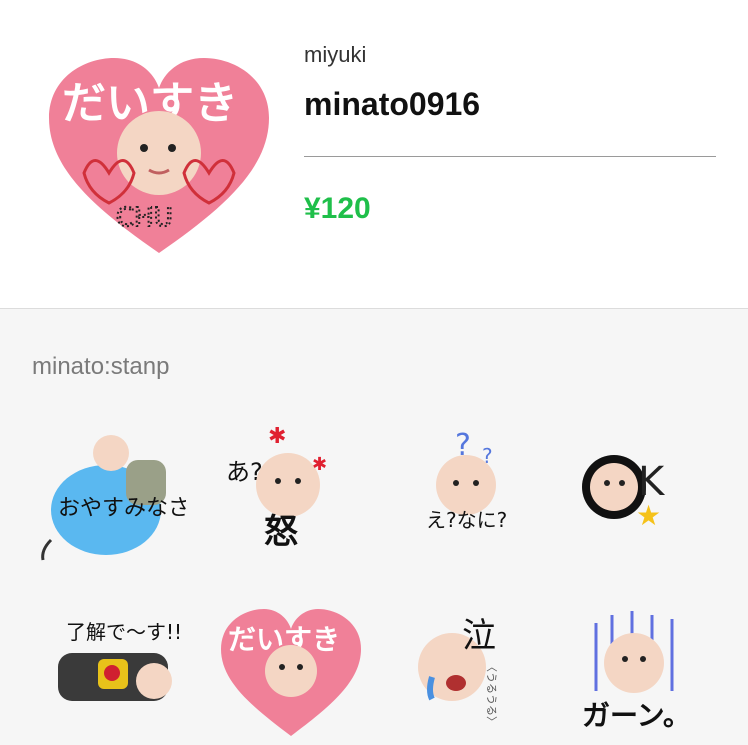 This screenshot has width=748, height=745. I want to click on sticker-oyasumi: おやすみなさい, so click(111, 495).